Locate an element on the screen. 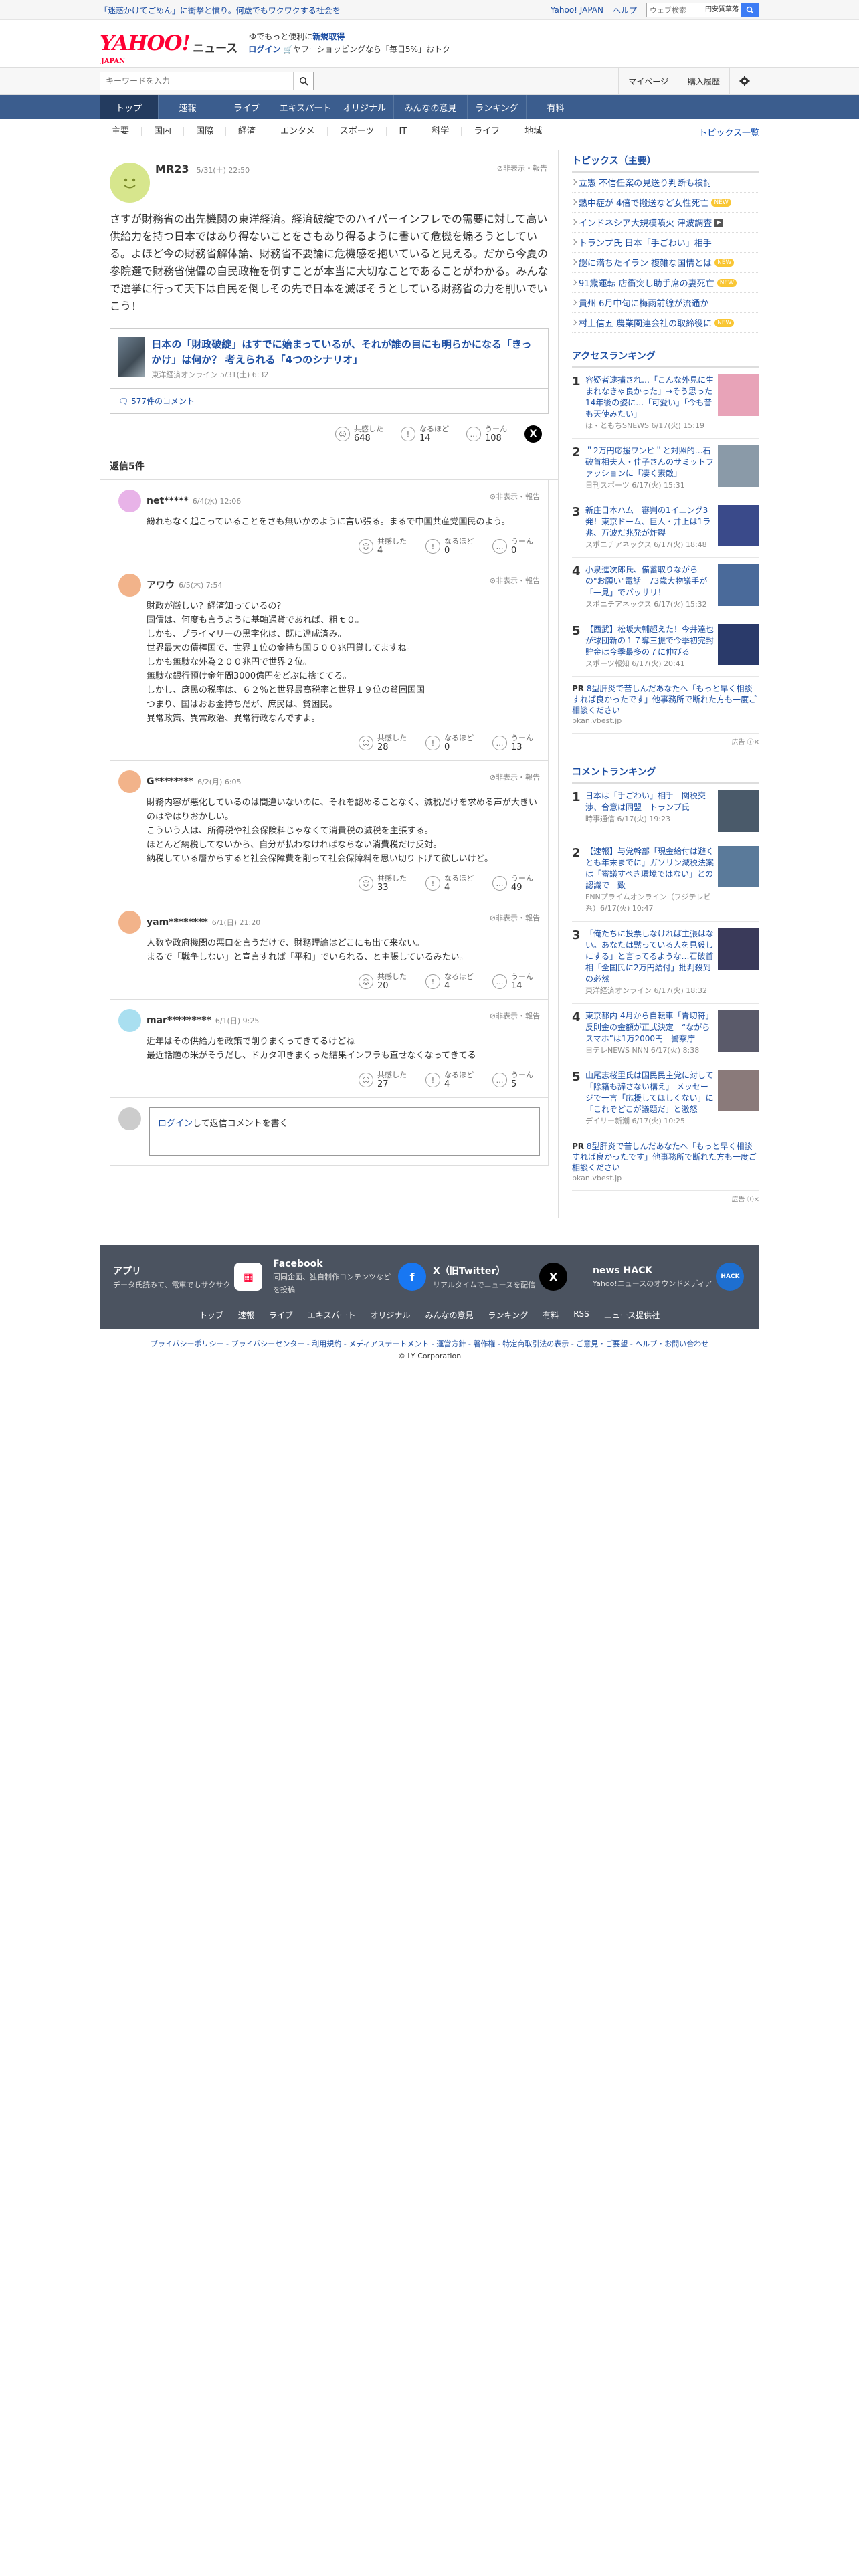 The image size is (859, 2576). reply-author: net***** is located at coordinates (168, 501).